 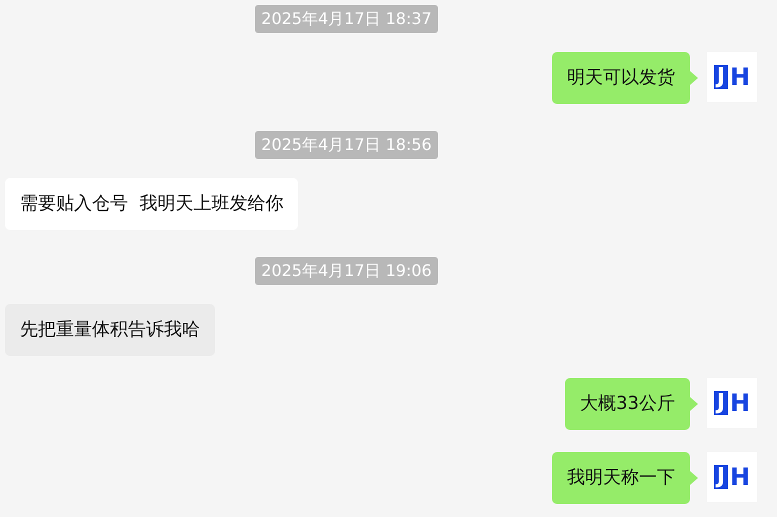 I want to click on message-bubble: 先把重量体积告诉我哈, so click(x=110, y=330).